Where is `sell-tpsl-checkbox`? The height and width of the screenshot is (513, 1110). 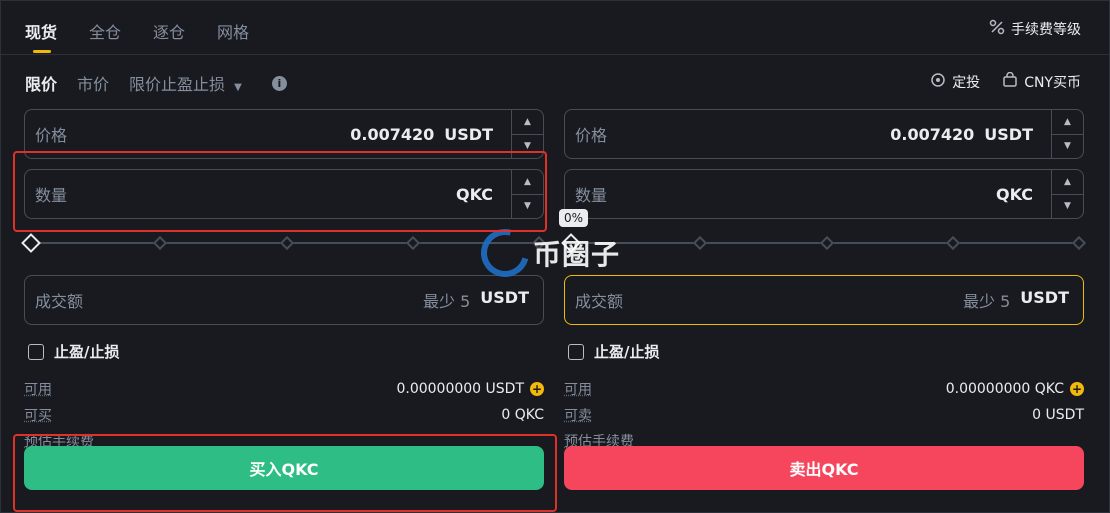
sell-tpsl-checkbox is located at coordinates (576, 351).